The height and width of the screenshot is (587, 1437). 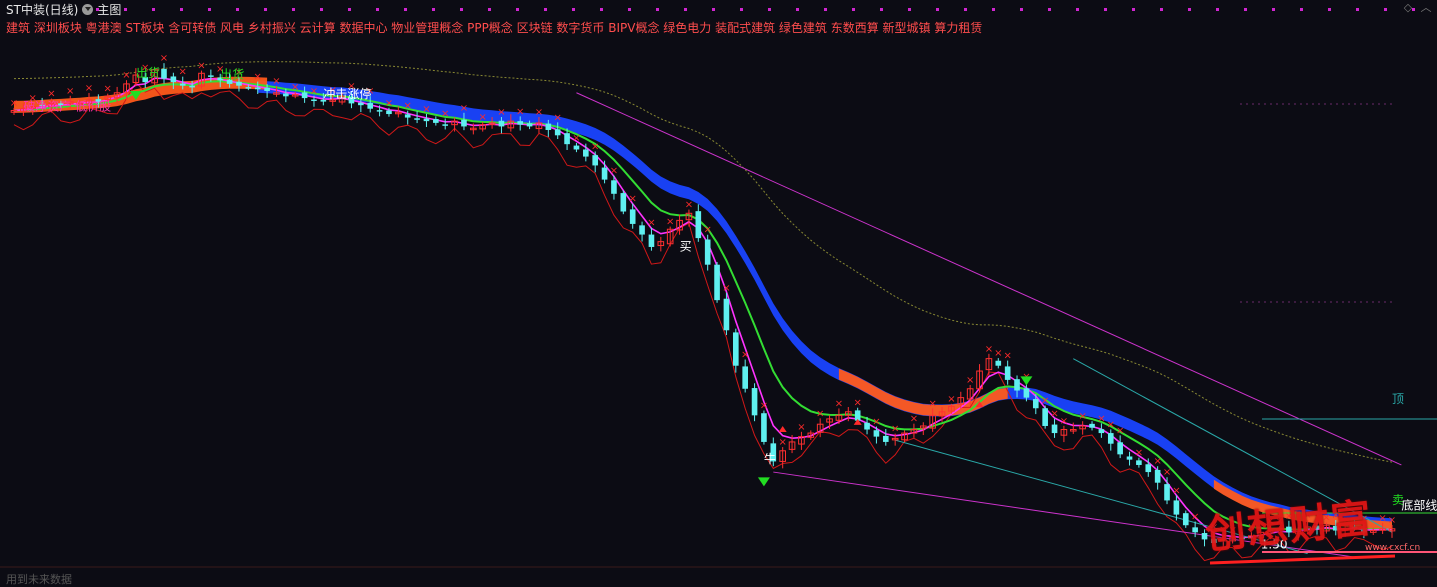 I want to click on footer-note: 用到未来数据, so click(x=39, y=579).